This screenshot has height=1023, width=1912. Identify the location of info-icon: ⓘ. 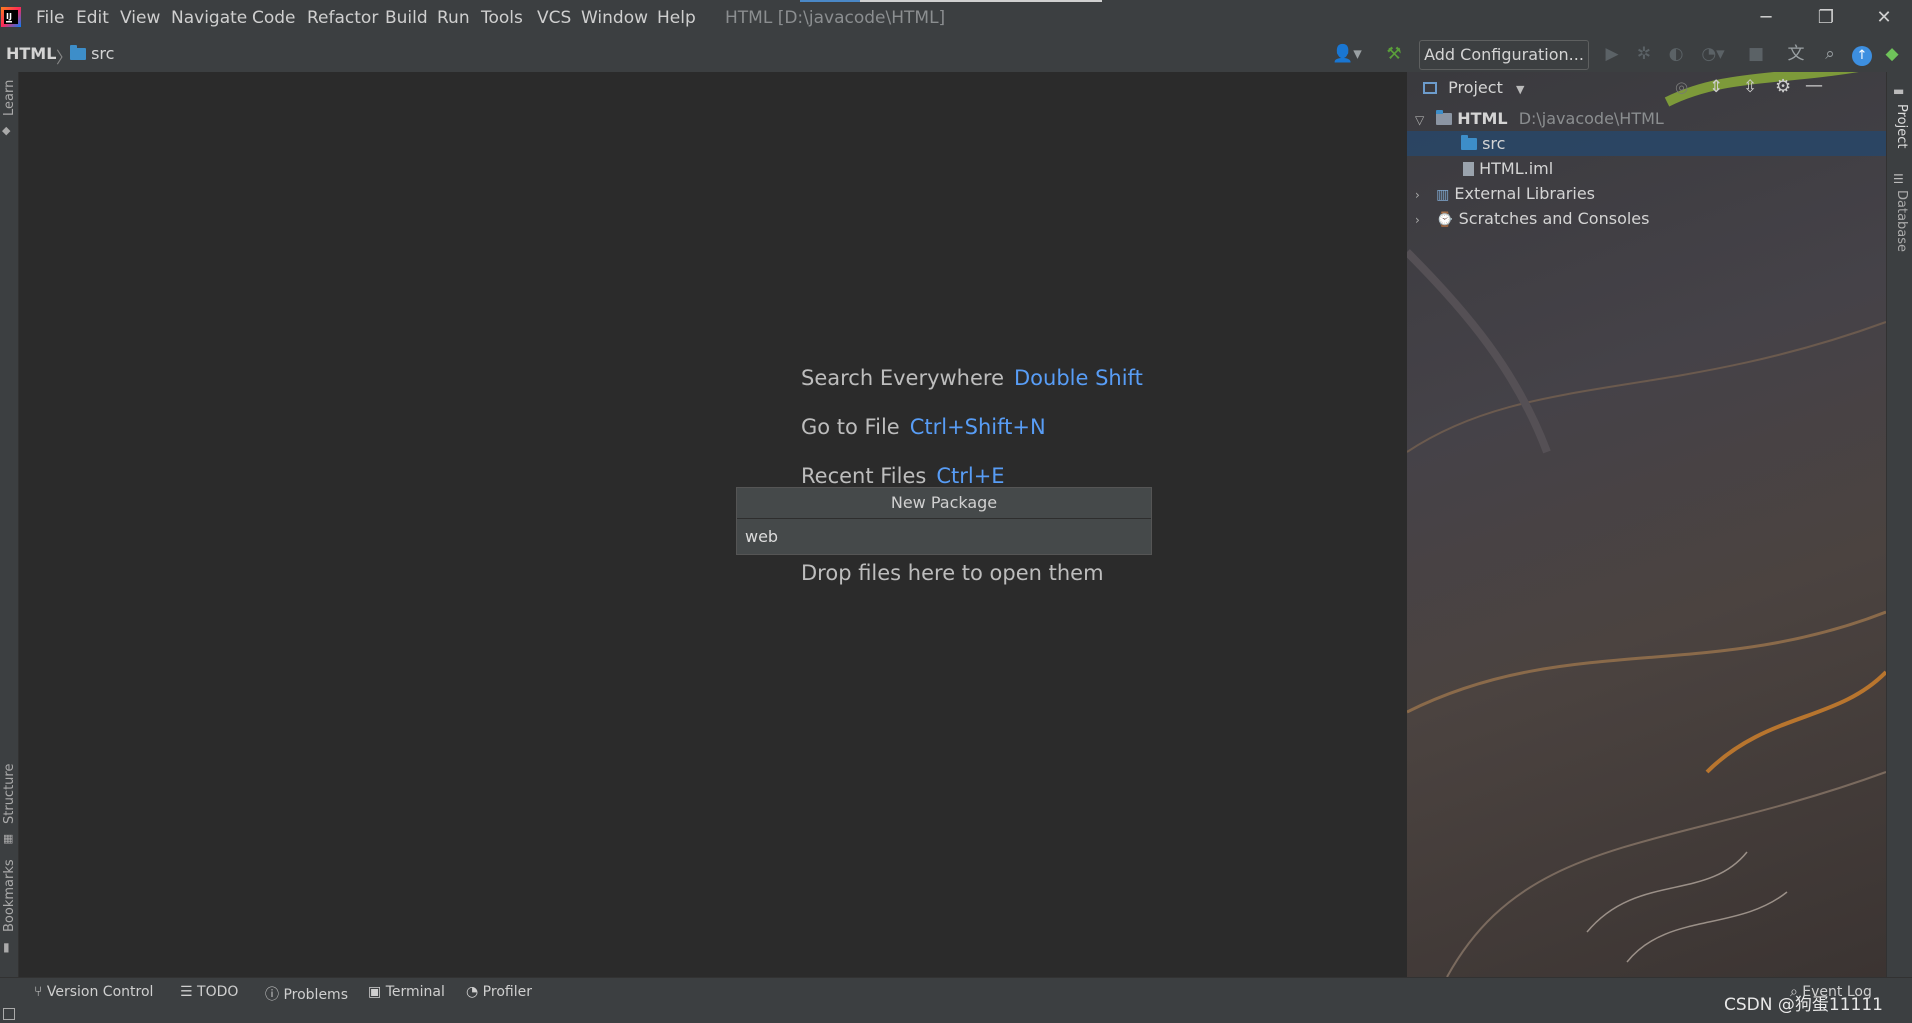
(272, 995).